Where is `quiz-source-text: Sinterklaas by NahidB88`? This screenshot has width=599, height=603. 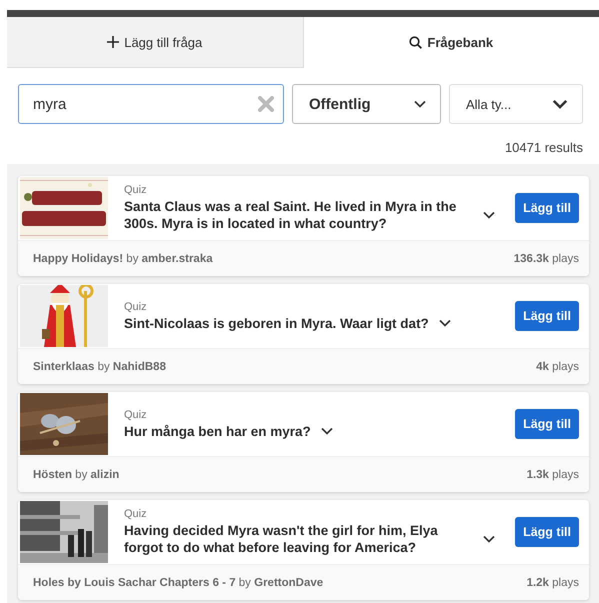
quiz-source-text: Sinterklaas by NahidB88 is located at coordinates (99, 366).